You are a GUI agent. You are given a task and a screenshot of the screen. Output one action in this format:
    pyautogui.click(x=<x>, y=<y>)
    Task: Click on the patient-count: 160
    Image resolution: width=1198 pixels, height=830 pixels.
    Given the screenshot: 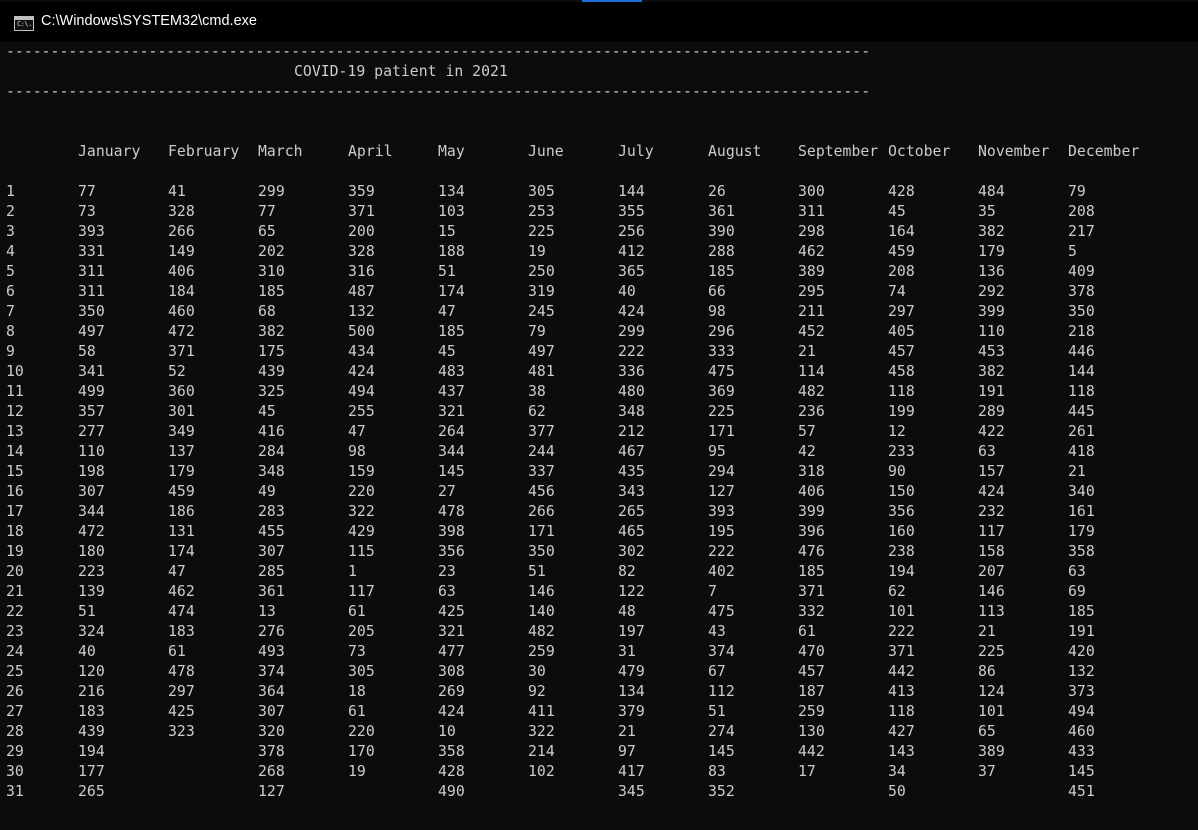 What is the action you would take?
    pyautogui.click(x=901, y=531)
    